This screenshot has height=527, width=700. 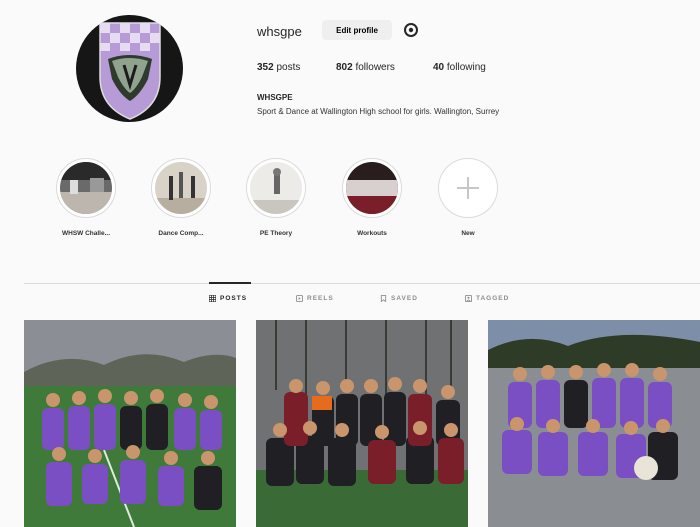 What do you see at coordinates (299, 298) in the screenshot?
I see `reels-icon` at bounding box center [299, 298].